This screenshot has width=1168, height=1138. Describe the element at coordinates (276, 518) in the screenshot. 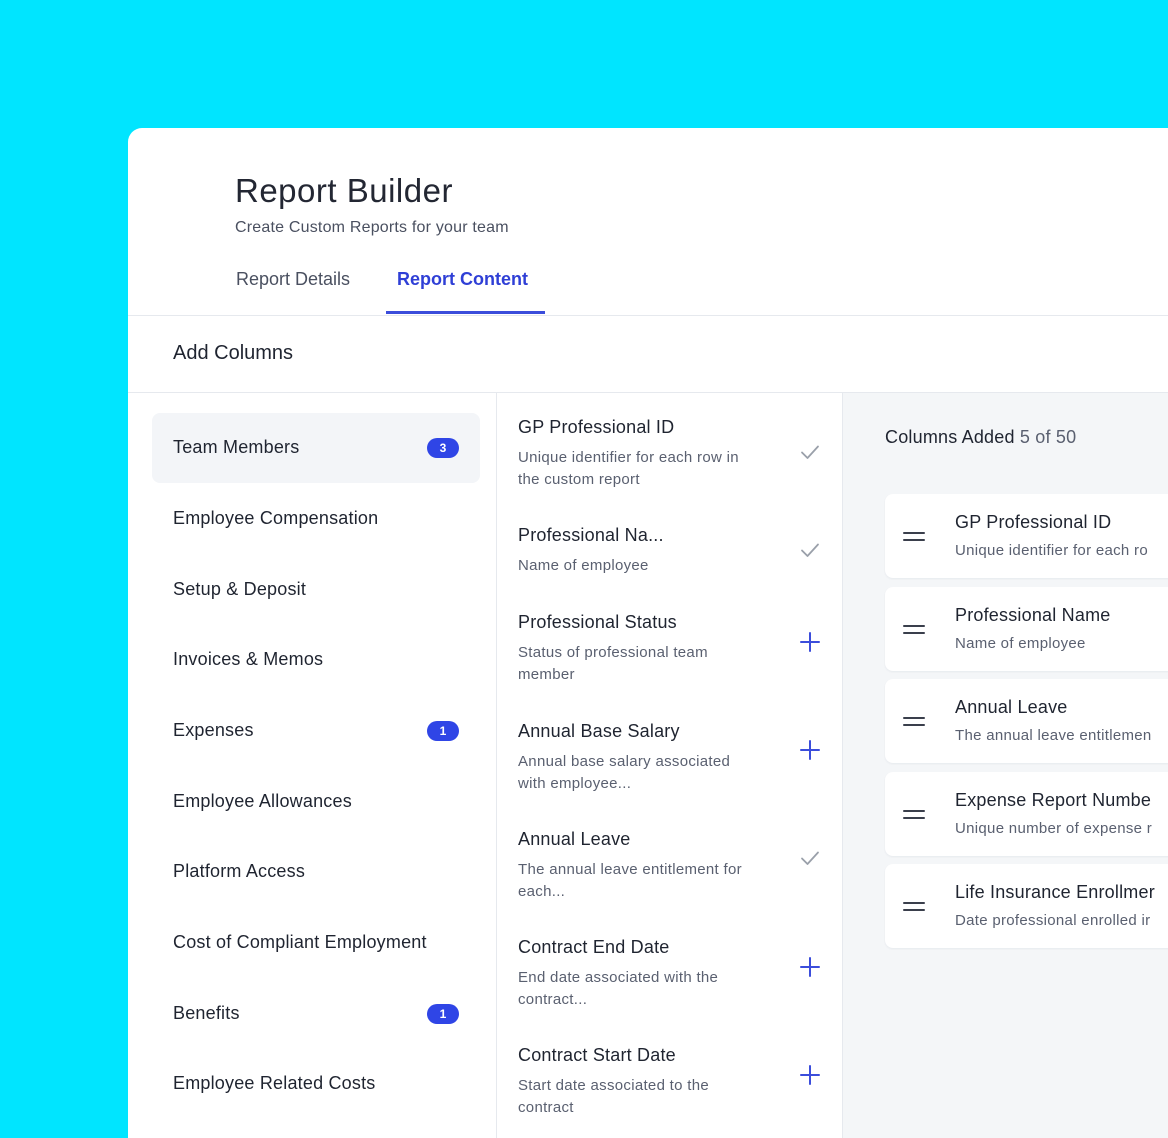

I see `category-label: Employee Compensation` at that location.